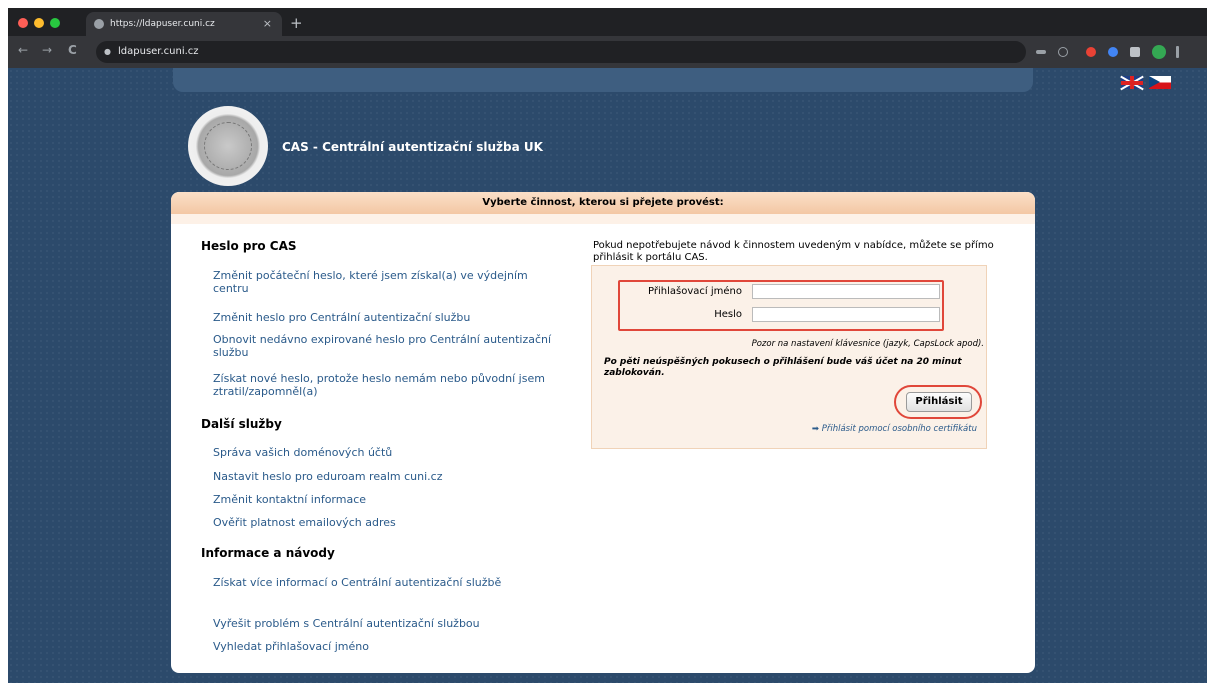  I want to click on username-input, so click(846, 291).